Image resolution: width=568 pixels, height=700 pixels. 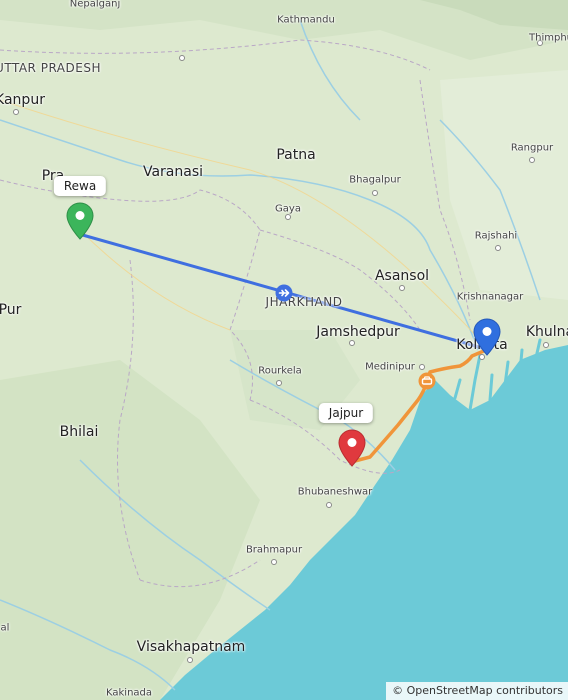 What do you see at coordinates (296, 155) in the screenshot?
I see `city-label-patna: Patna` at bounding box center [296, 155].